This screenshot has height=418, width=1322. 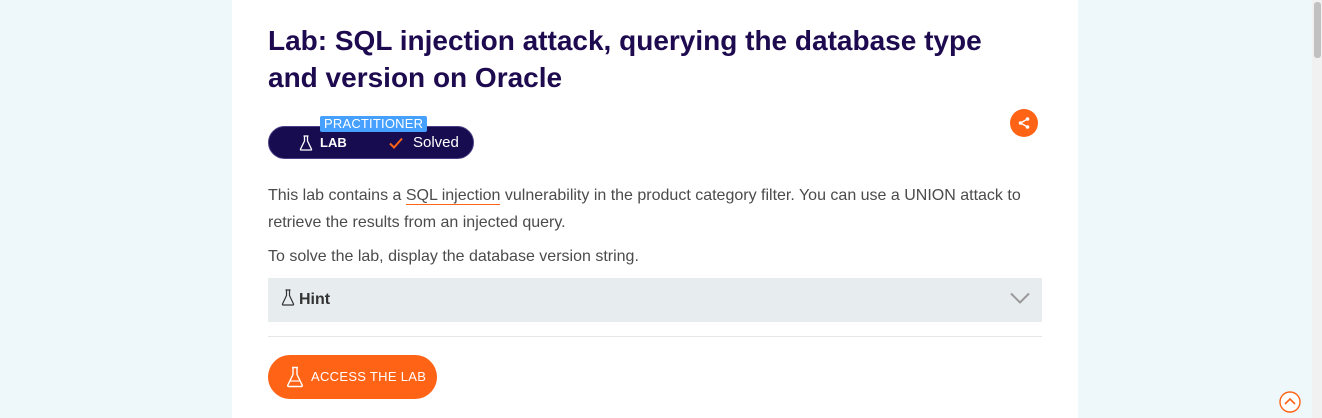 I want to click on chevron-down-icon, so click(x=1020, y=298).